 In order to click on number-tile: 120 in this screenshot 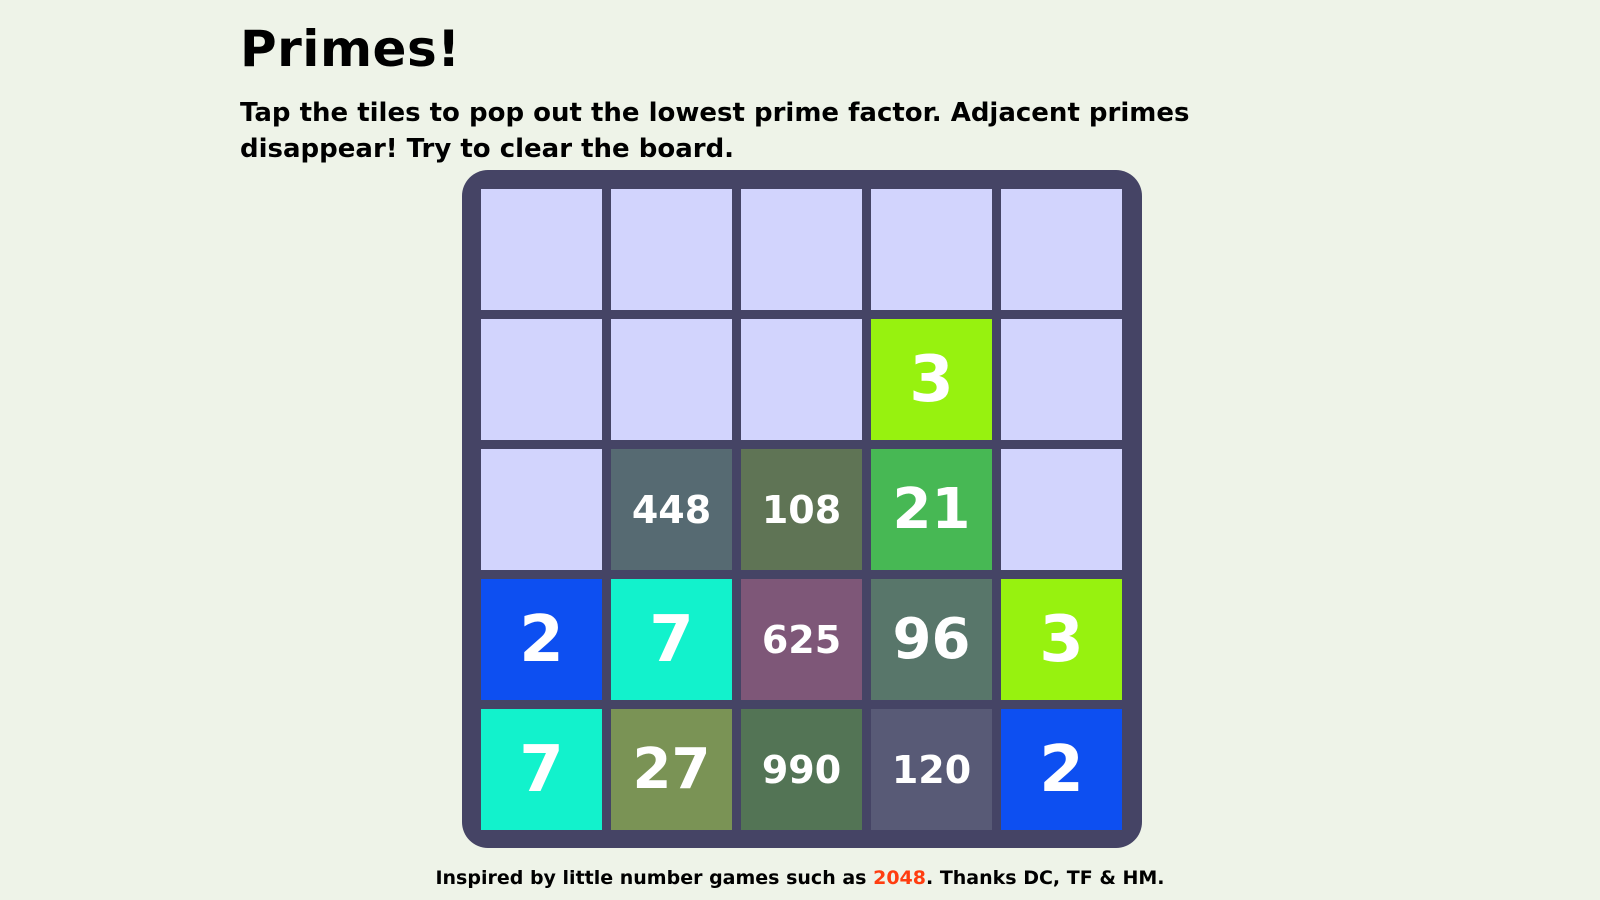, I will do `click(931, 769)`.